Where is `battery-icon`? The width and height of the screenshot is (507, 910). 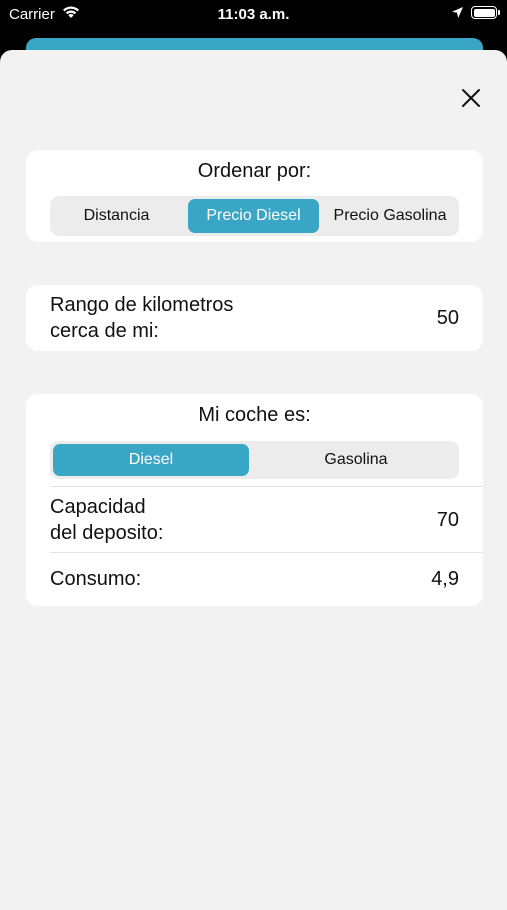
battery-icon is located at coordinates (485, 12).